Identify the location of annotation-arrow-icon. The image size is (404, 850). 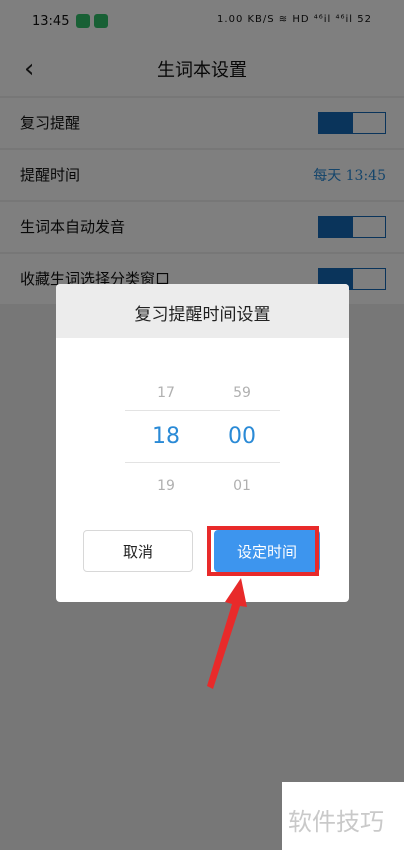
(227, 633).